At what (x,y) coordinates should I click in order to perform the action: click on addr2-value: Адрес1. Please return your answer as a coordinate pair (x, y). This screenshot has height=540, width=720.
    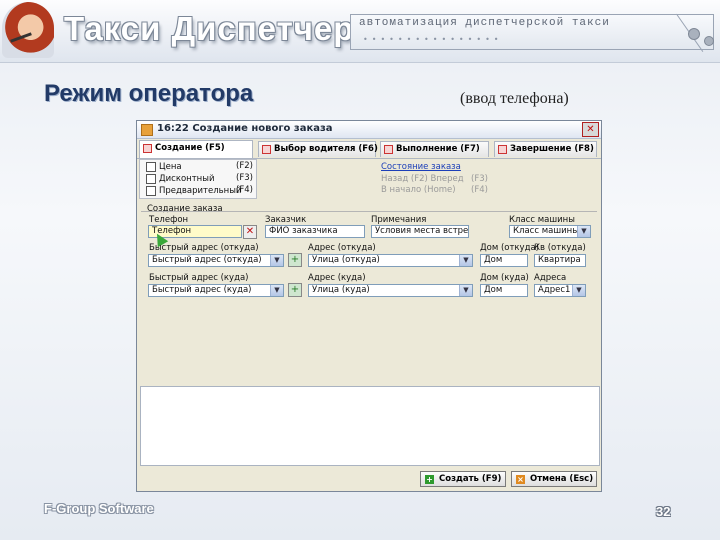
    Looking at the image, I should click on (554, 290).